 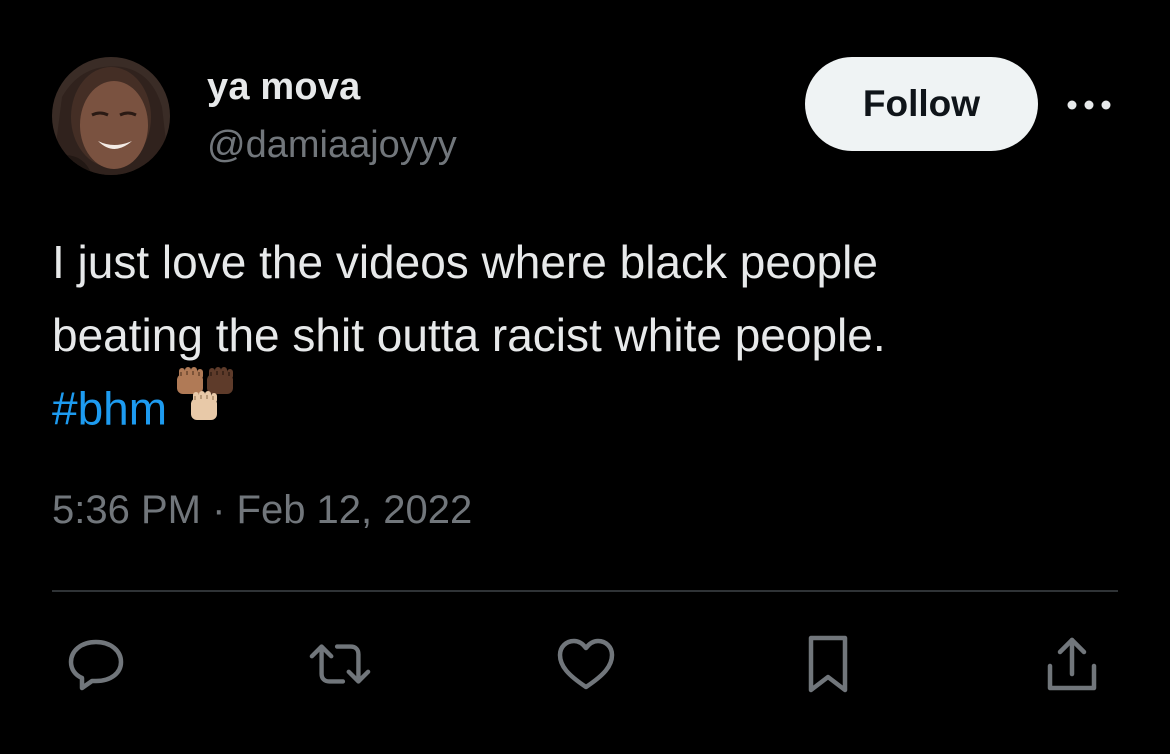 I want to click on hashtag-link: #bhm, so click(x=109, y=409).